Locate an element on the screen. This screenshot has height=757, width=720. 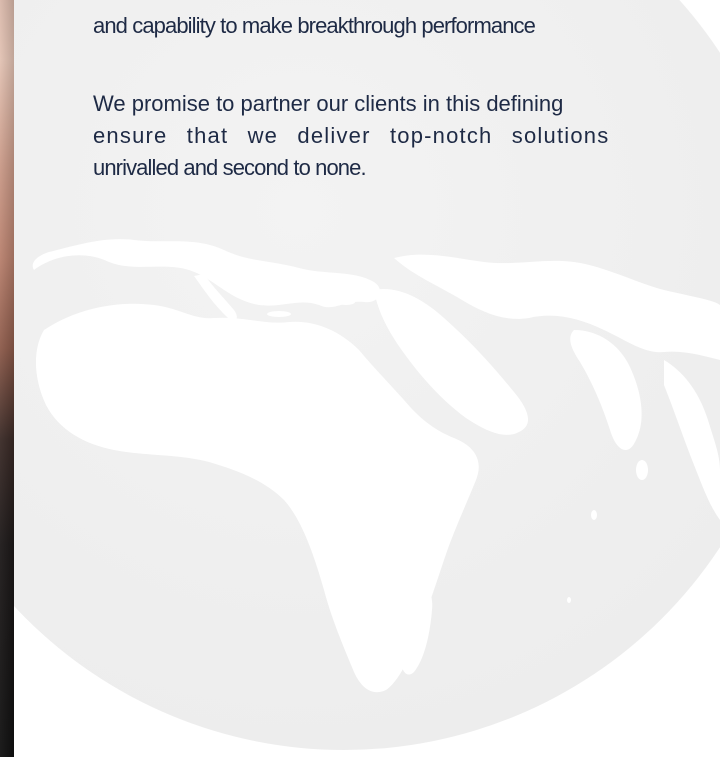
land-crete is located at coordinates (279, 314).